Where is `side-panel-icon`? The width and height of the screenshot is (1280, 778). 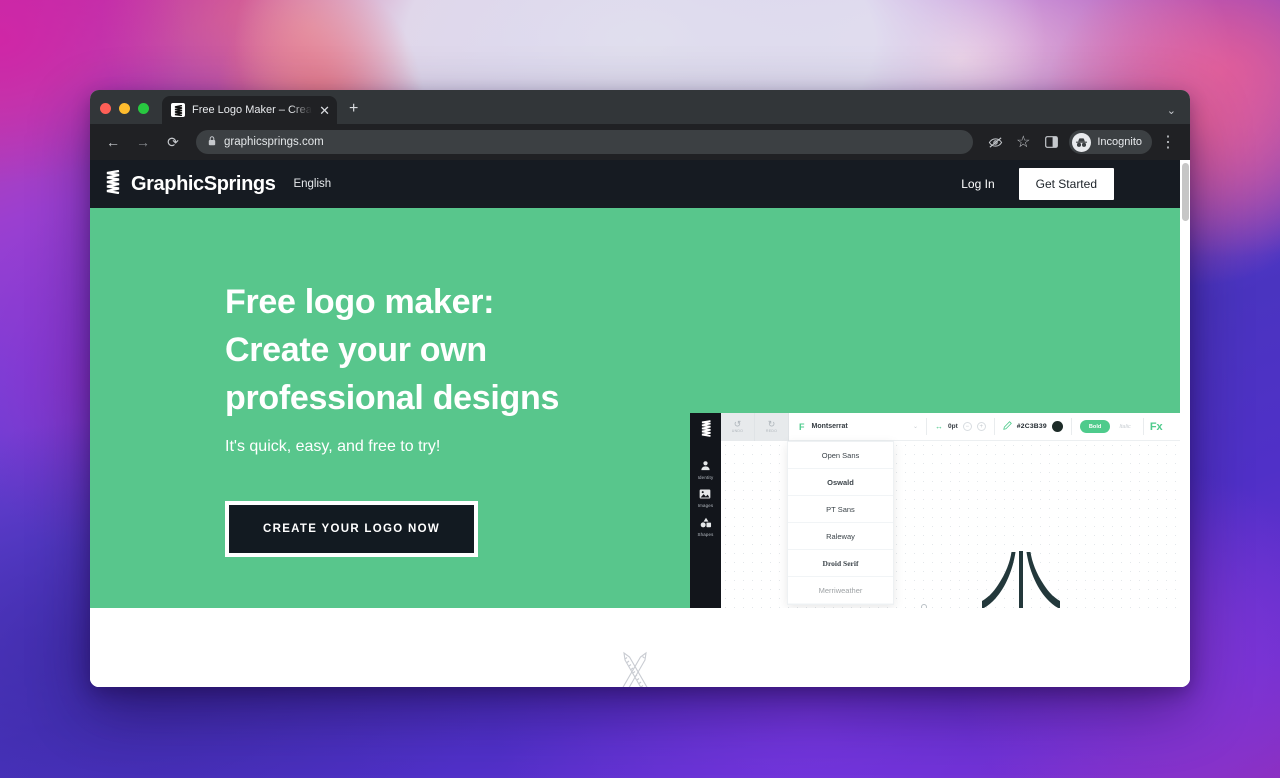 side-panel-icon is located at coordinates (1051, 142).